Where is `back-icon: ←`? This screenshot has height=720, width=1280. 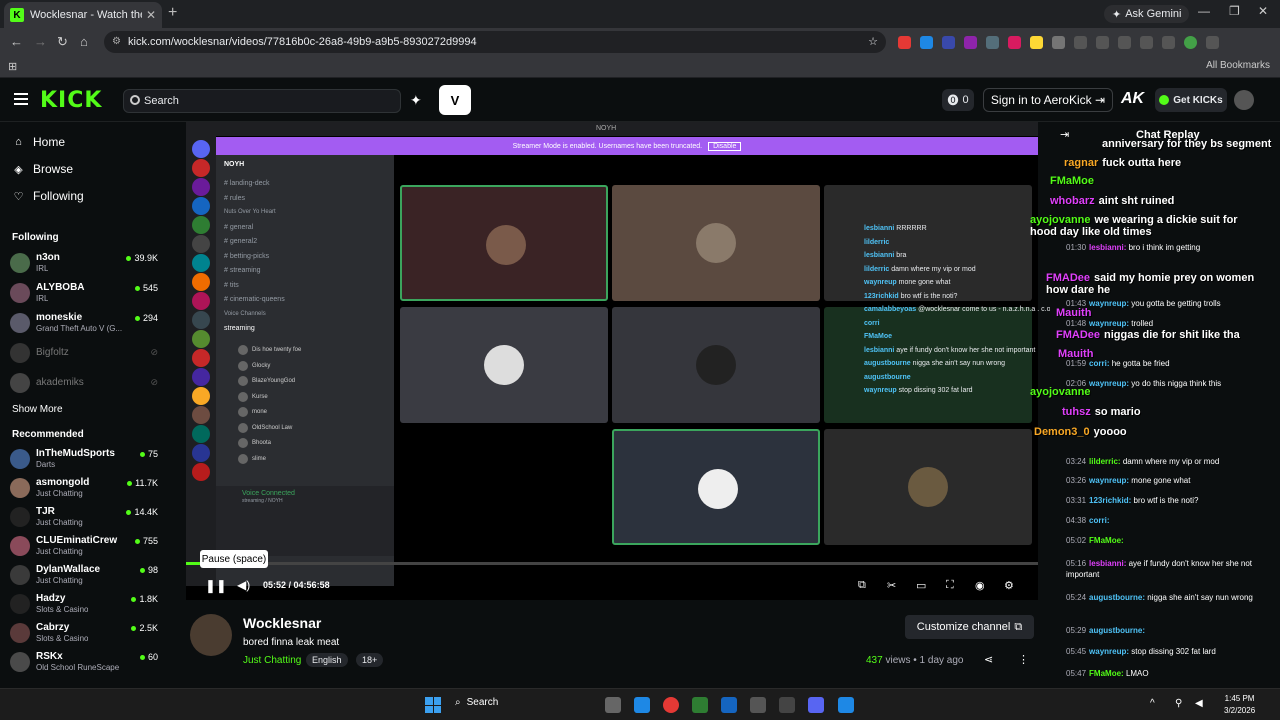 back-icon: ← is located at coordinates (16, 41).